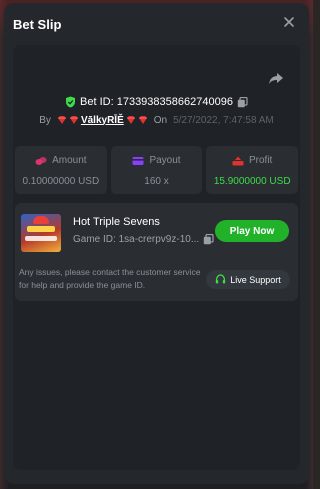 The image size is (320, 489). What do you see at coordinates (276, 78) in the screenshot?
I see `share-icon` at bounding box center [276, 78].